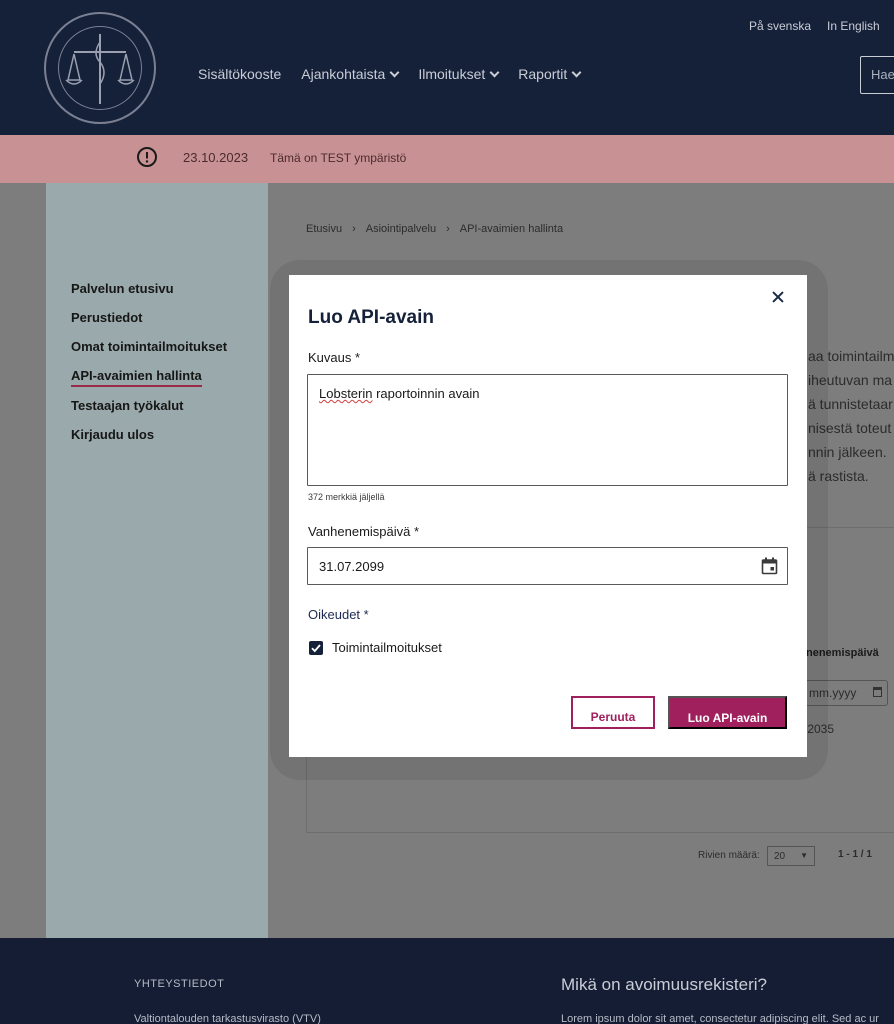 Image resolution: width=894 pixels, height=1024 pixels. What do you see at coordinates (107, 317) in the screenshot?
I see `sidebar-item-perustiedot: Perustiedot` at bounding box center [107, 317].